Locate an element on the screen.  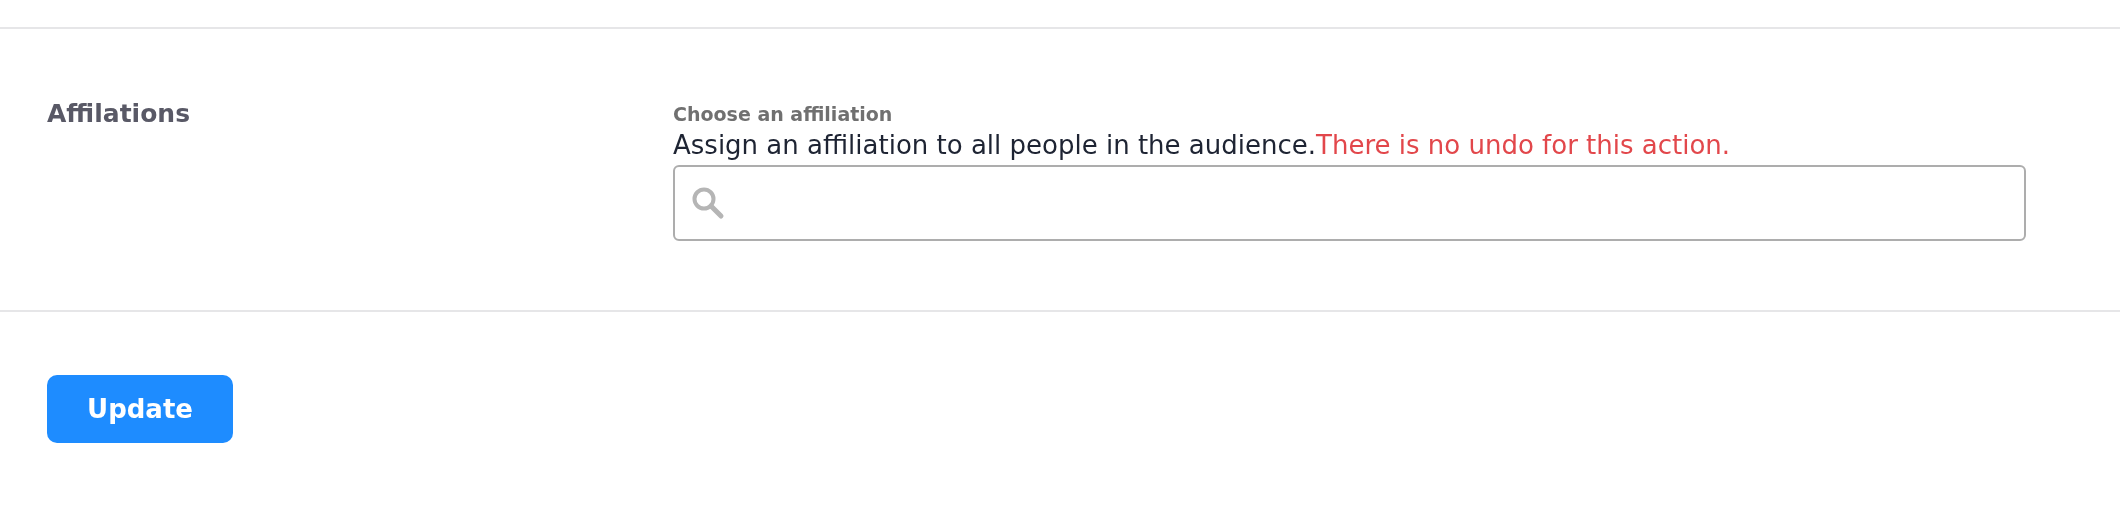
search-field is located at coordinates (1349, 203).